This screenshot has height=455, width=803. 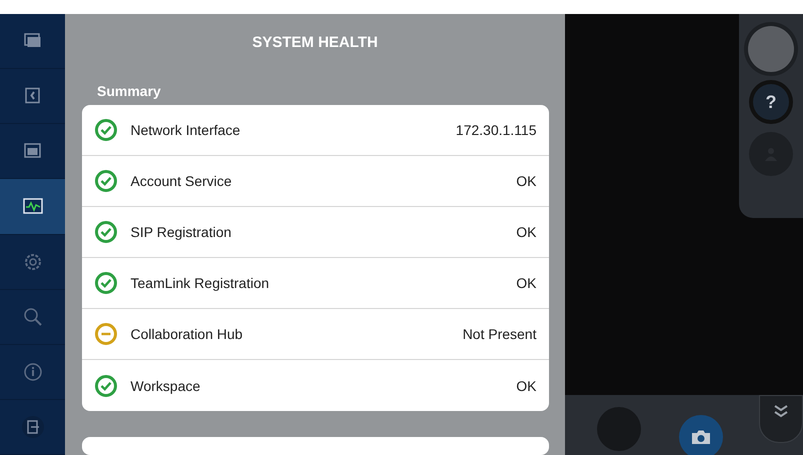 I want to click on row-value: 172.30.1.115, so click(x=496, y=130).